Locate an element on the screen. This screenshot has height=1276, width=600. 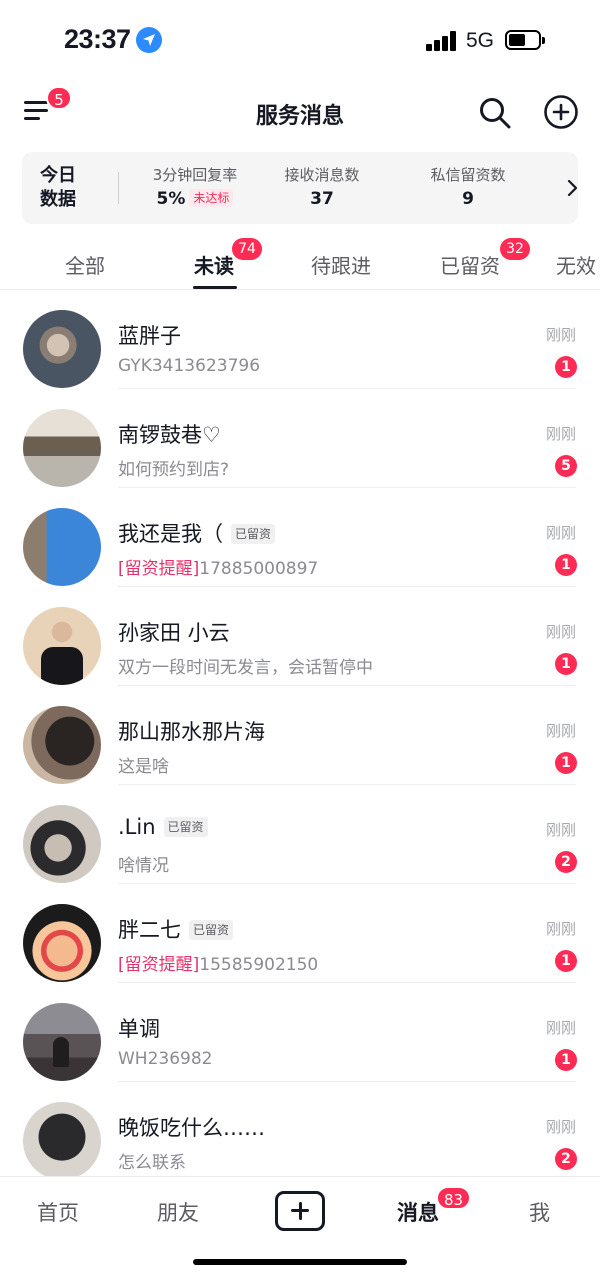
list-item: .Lin 已留资 啥情况 刚刚 2 is located at coordinates (300, 834).